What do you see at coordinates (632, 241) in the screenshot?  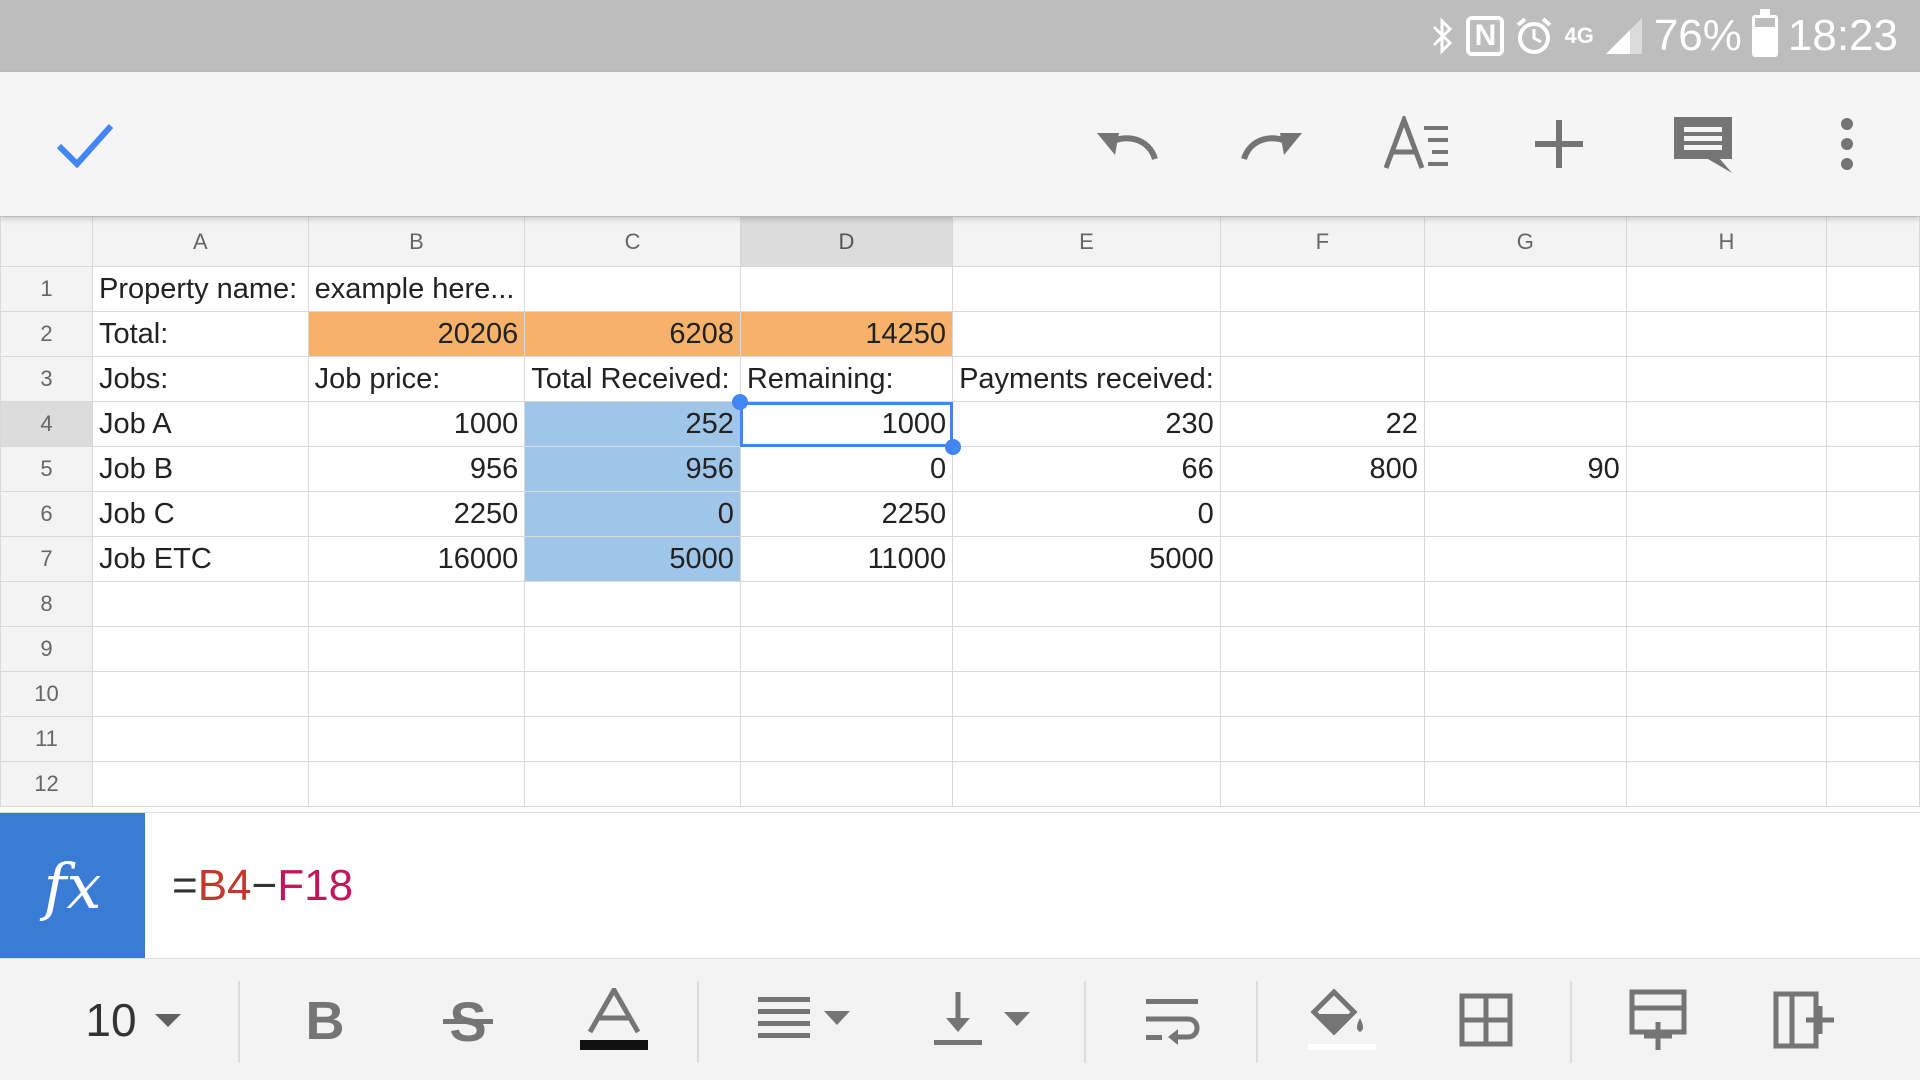 I see `column-header-c: C` at bounding box center [632, 241].